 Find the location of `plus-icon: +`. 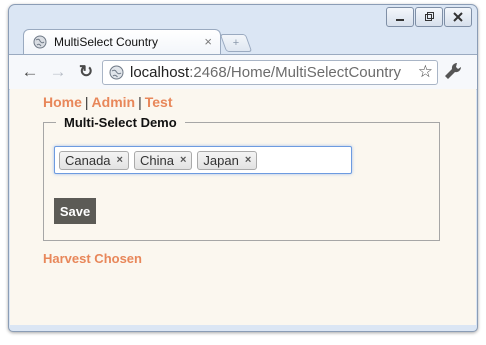

plus-icon: + is located at coordinates (236, 43).